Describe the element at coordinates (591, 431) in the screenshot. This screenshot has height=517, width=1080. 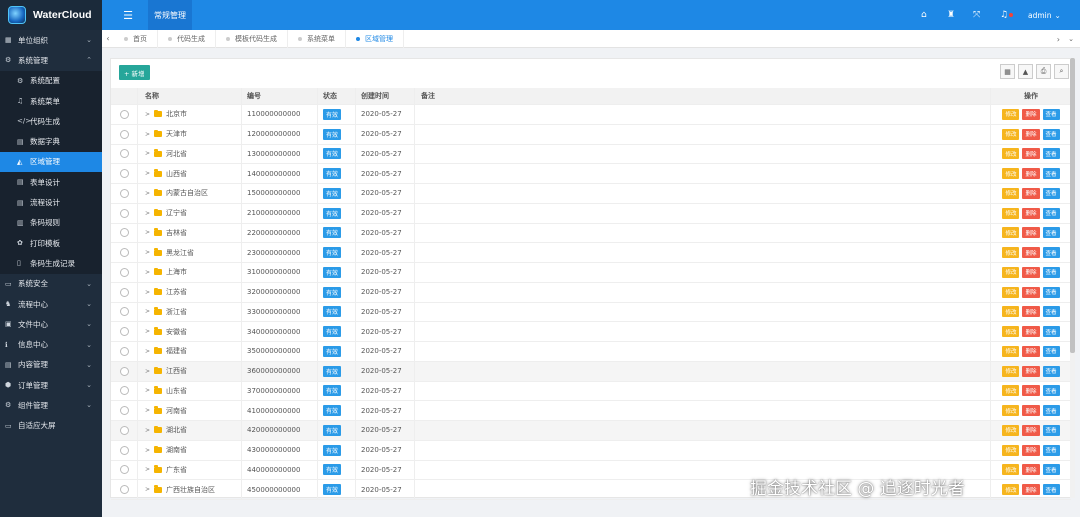
I see `table-row: > 湖北省 420000000000 有效 2020-05-27 修改 删除 查看` at that location.